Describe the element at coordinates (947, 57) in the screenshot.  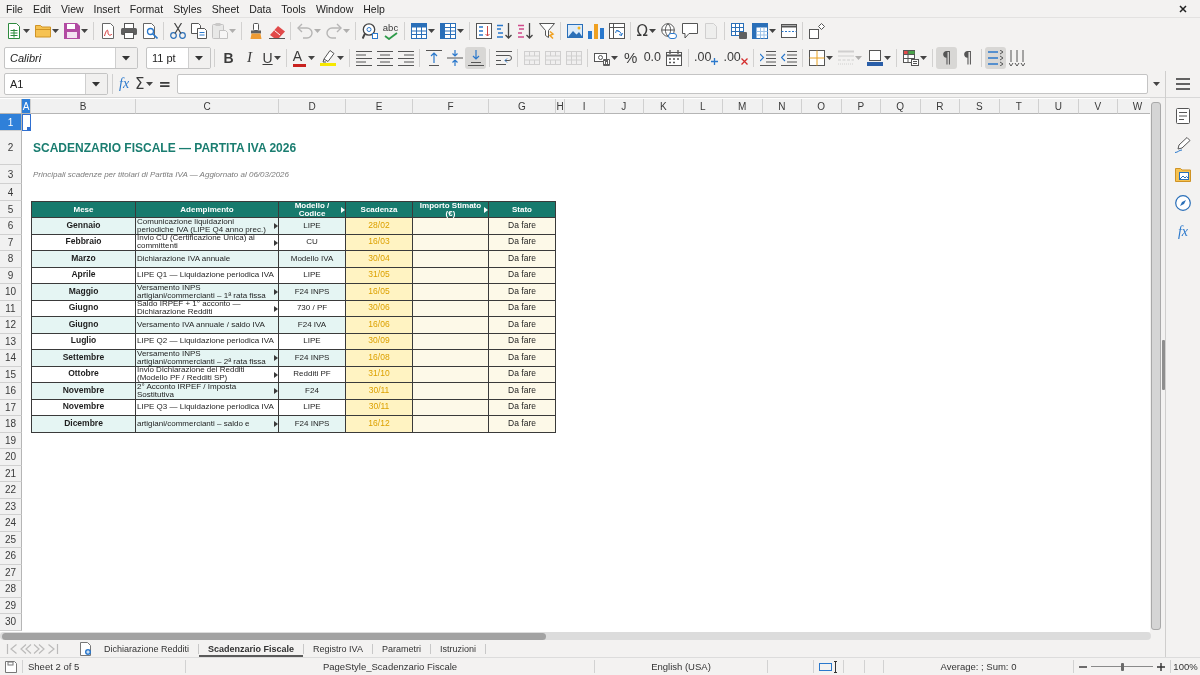
I see `left-to-right-button: ¶` at that location.